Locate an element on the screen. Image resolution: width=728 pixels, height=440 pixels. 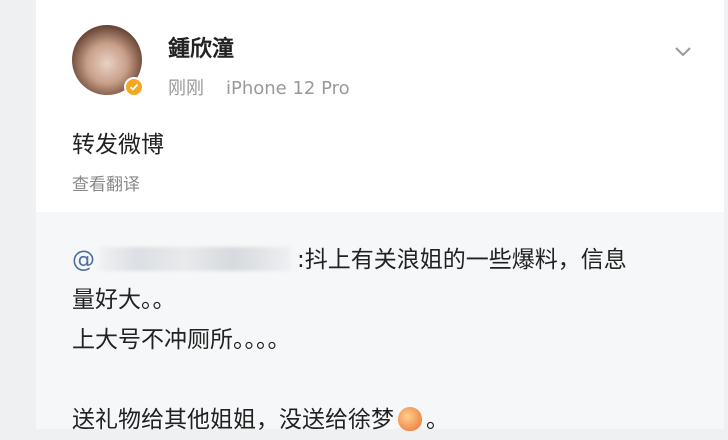
post-time: 刚刚 is located at coordinates (186, 88).